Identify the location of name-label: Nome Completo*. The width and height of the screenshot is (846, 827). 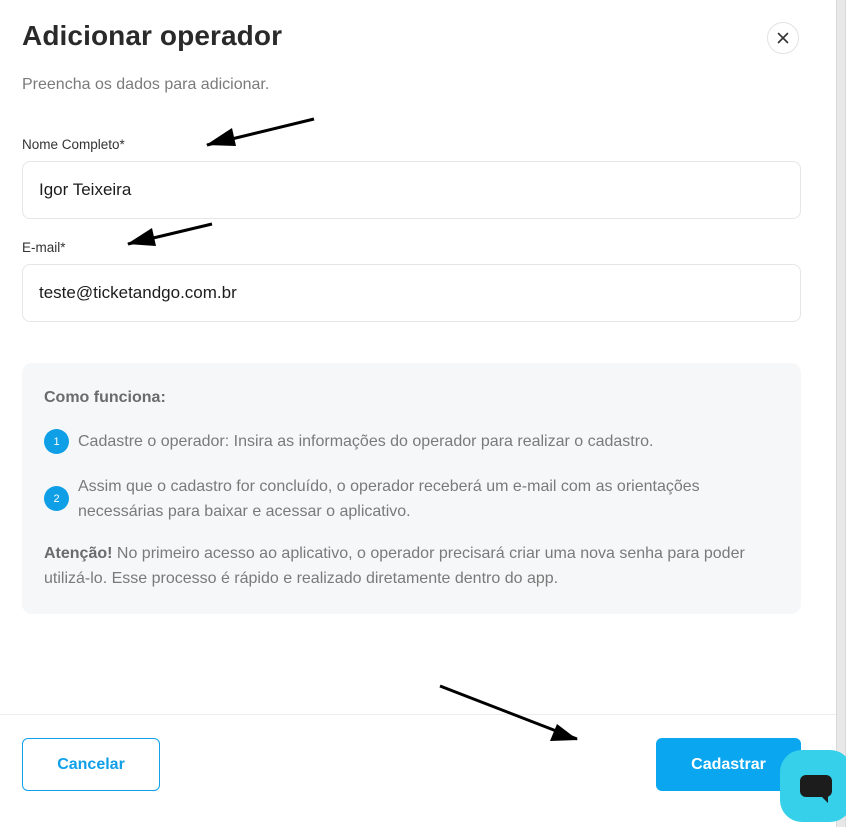
(73, 144).